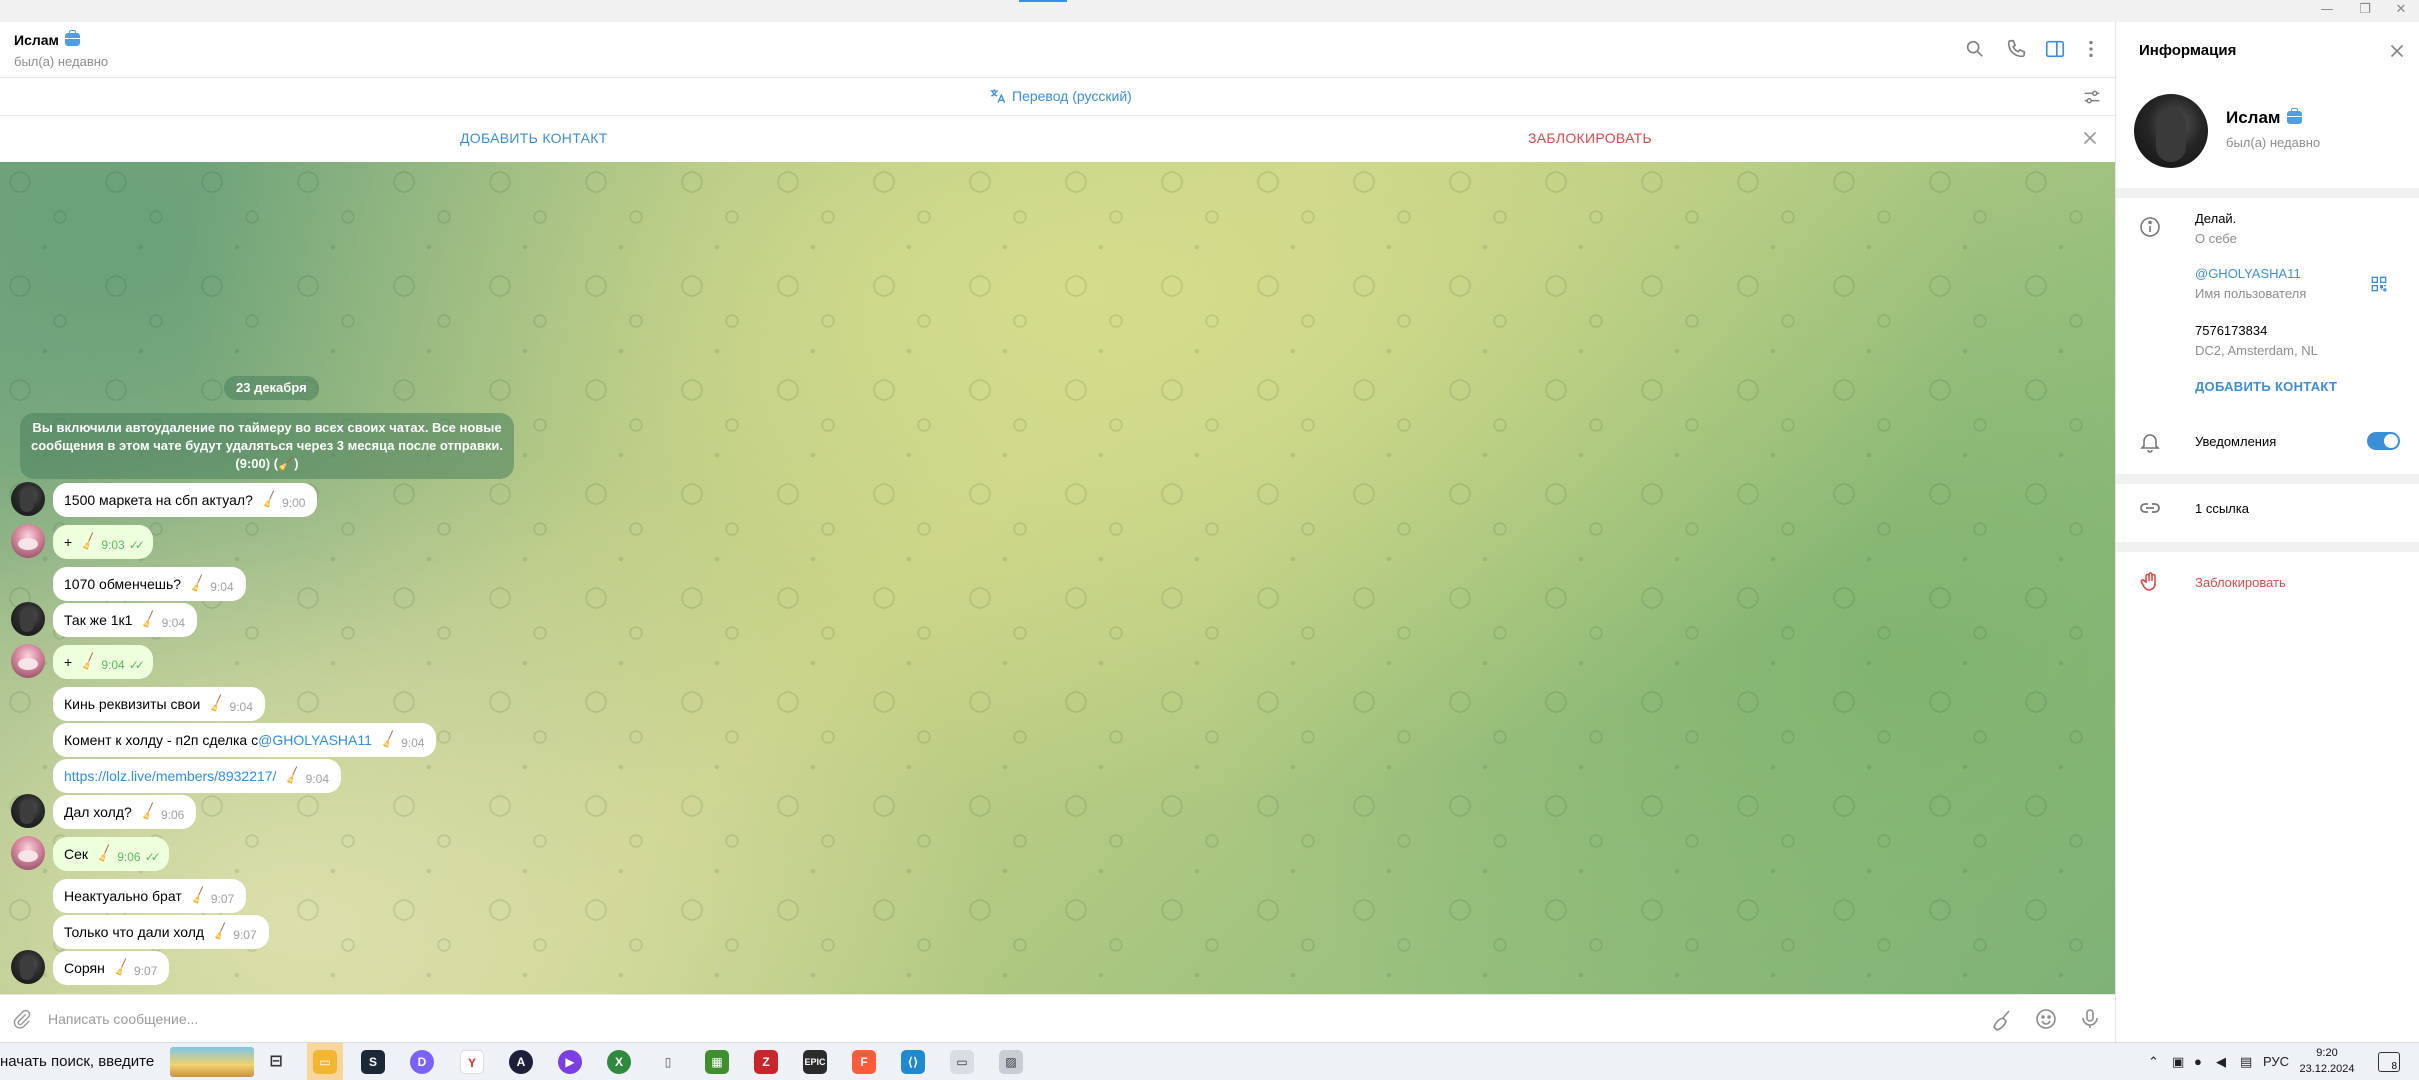 The image size is (2419, 1080). What do you see at coordinates (103, 662) in the screenshot?
I see `message-bubble: + 🧹 9:04 ✓✓` at bounding box center [103, 662].